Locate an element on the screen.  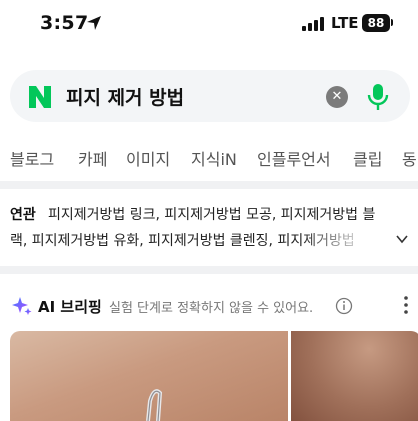
tab-influencer: 인플루언서 is located at coordinates (294, 158).